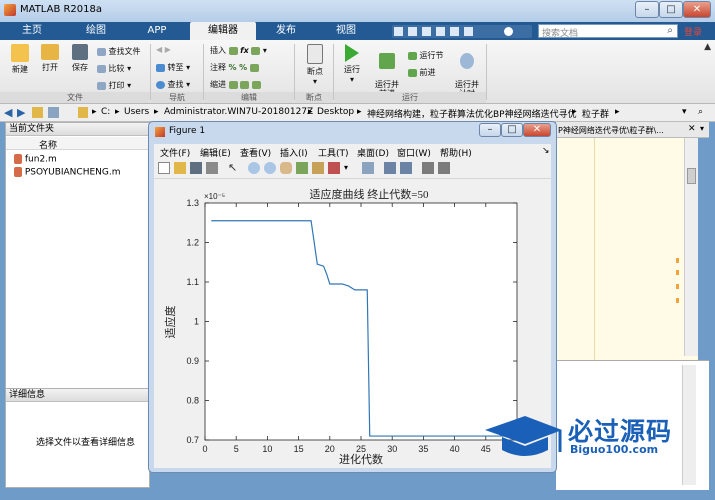 This screenshot has width=715, height=500. I want to click on path-segment: C:, so click(105, 112).